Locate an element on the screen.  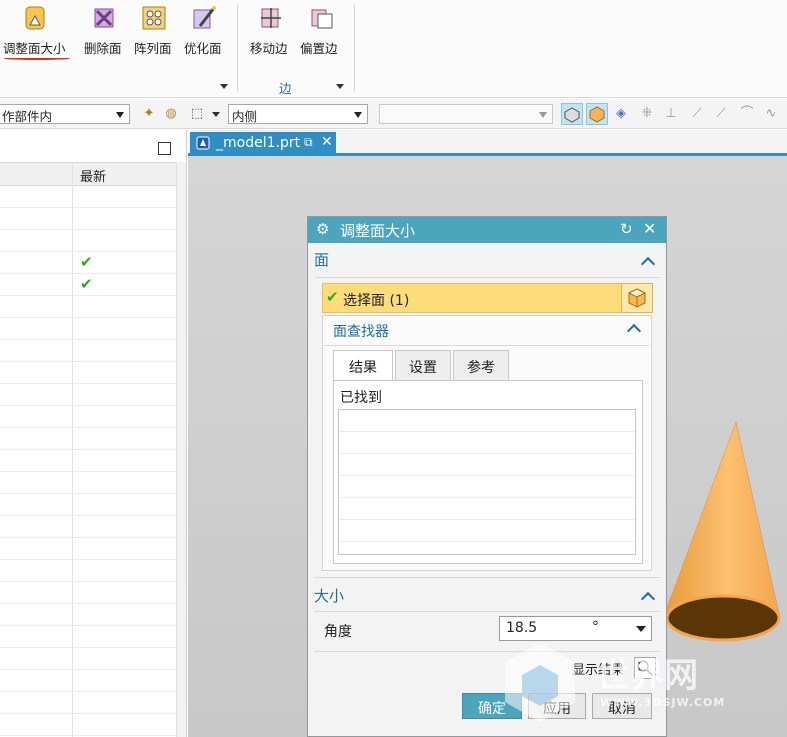
tangent-icon: ⟋ is located at coordinates (721, 114).